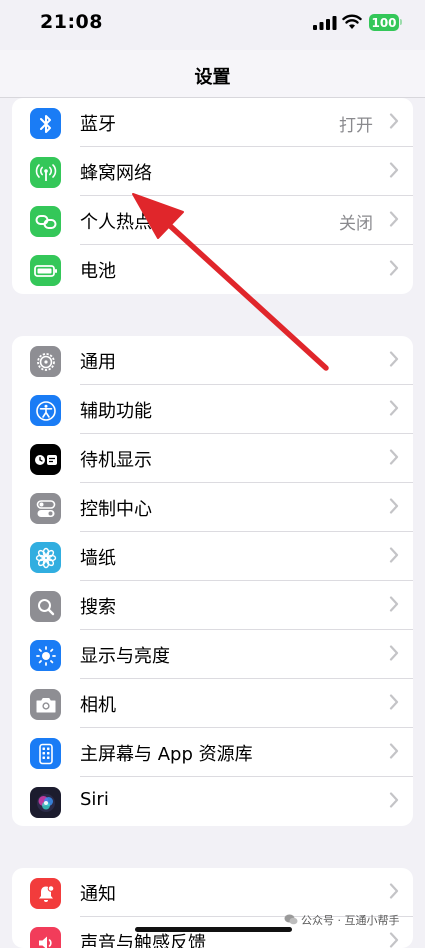 The height and width of the screenshot is (948, 425). Describe the element at coordinates (212, 269) in the screenshot. I see `settings-row-battery: 电池` at that location.